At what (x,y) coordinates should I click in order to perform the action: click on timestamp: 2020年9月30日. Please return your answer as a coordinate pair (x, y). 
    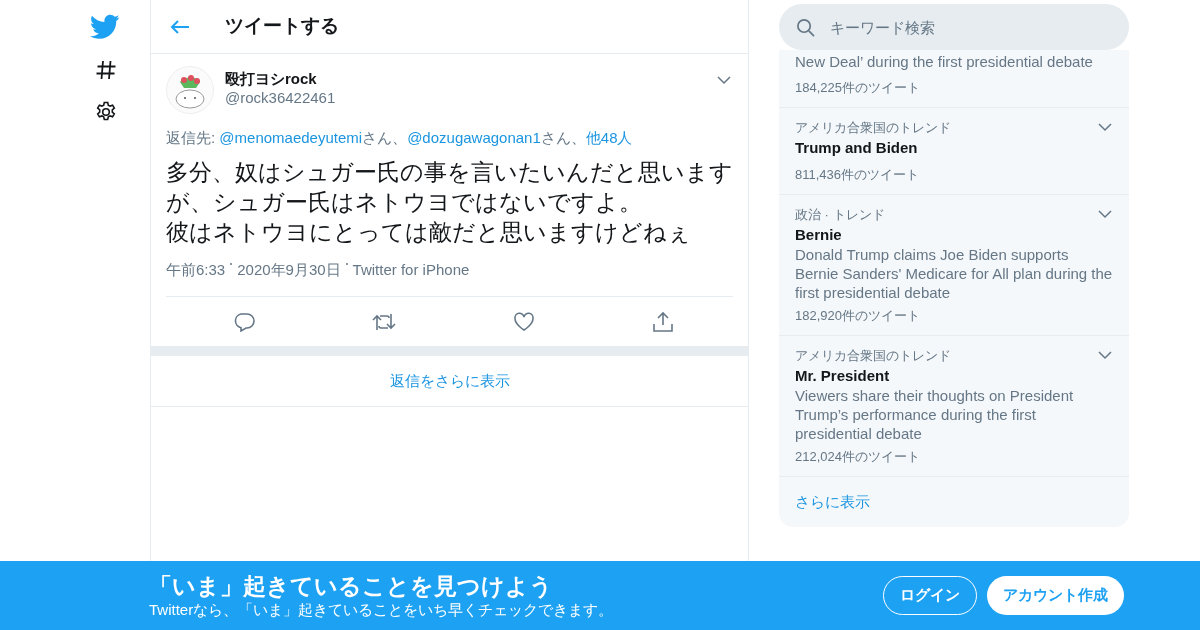
    Looking at the image, I should click on (289, 269).